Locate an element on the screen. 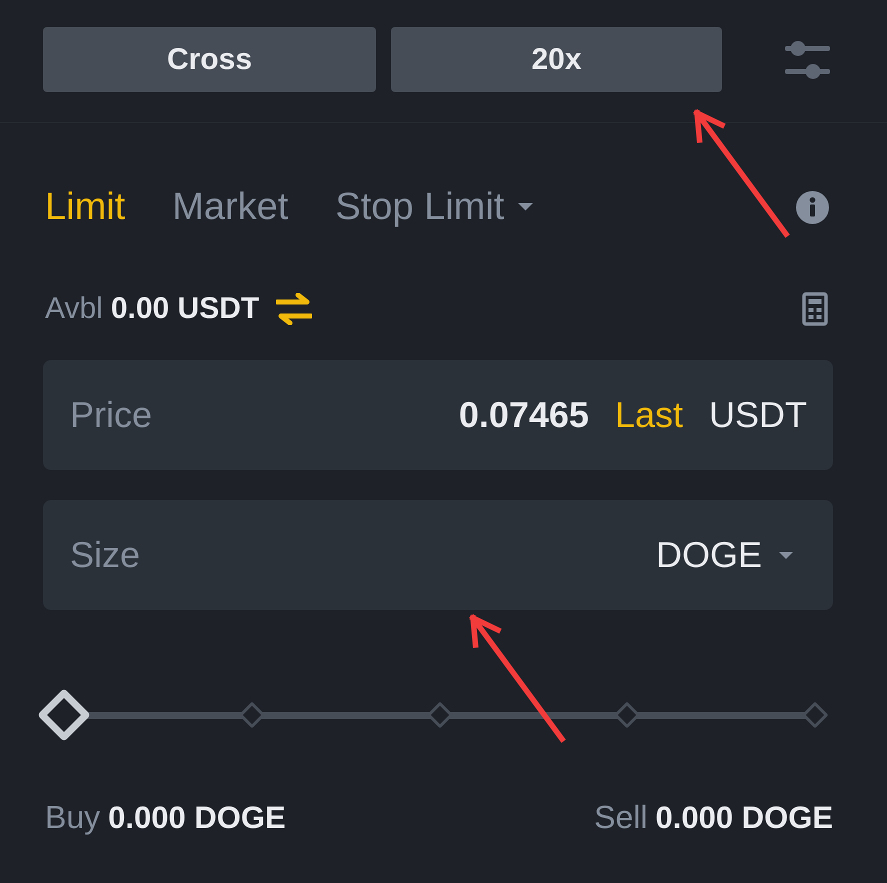  order-type-tab: Market is located at coordinates (230, 207).